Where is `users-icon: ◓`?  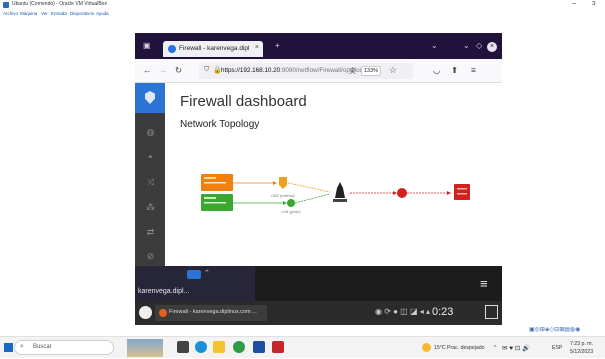 users-icon: ◓ is located at coordinates (150, 157).